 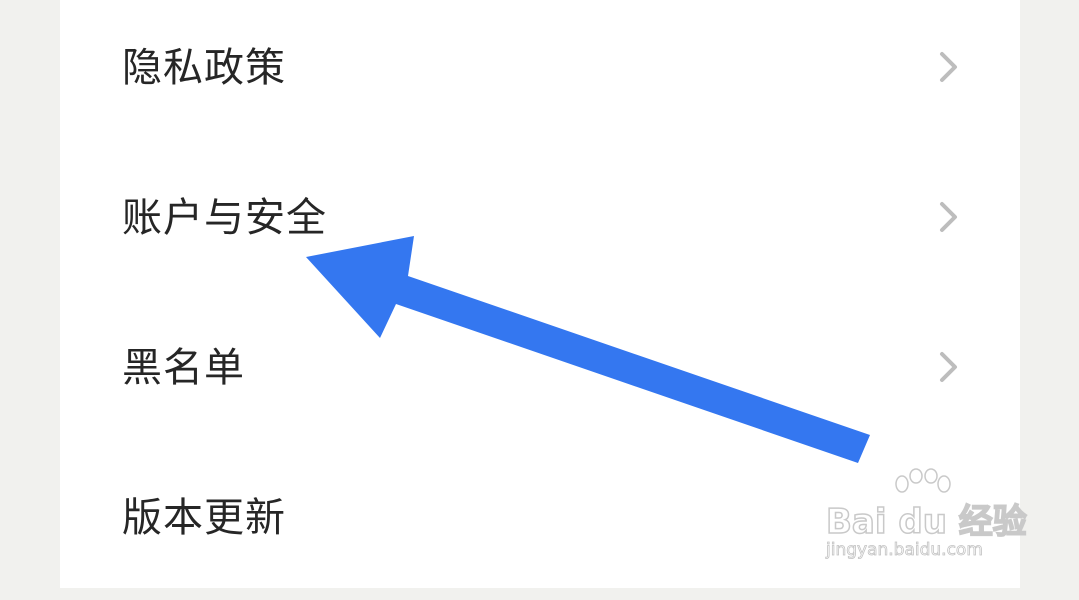 What do you see at coordinates (204, 68) in the screenshot?
I see `menu-item-label: 隐私政策` at bounding box center [204, 68].